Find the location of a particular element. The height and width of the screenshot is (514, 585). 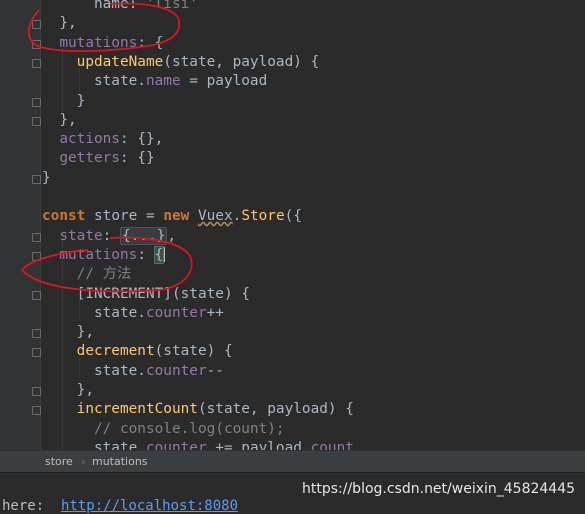

code-line: decrement(state) { is located at coordinates (137, 351).